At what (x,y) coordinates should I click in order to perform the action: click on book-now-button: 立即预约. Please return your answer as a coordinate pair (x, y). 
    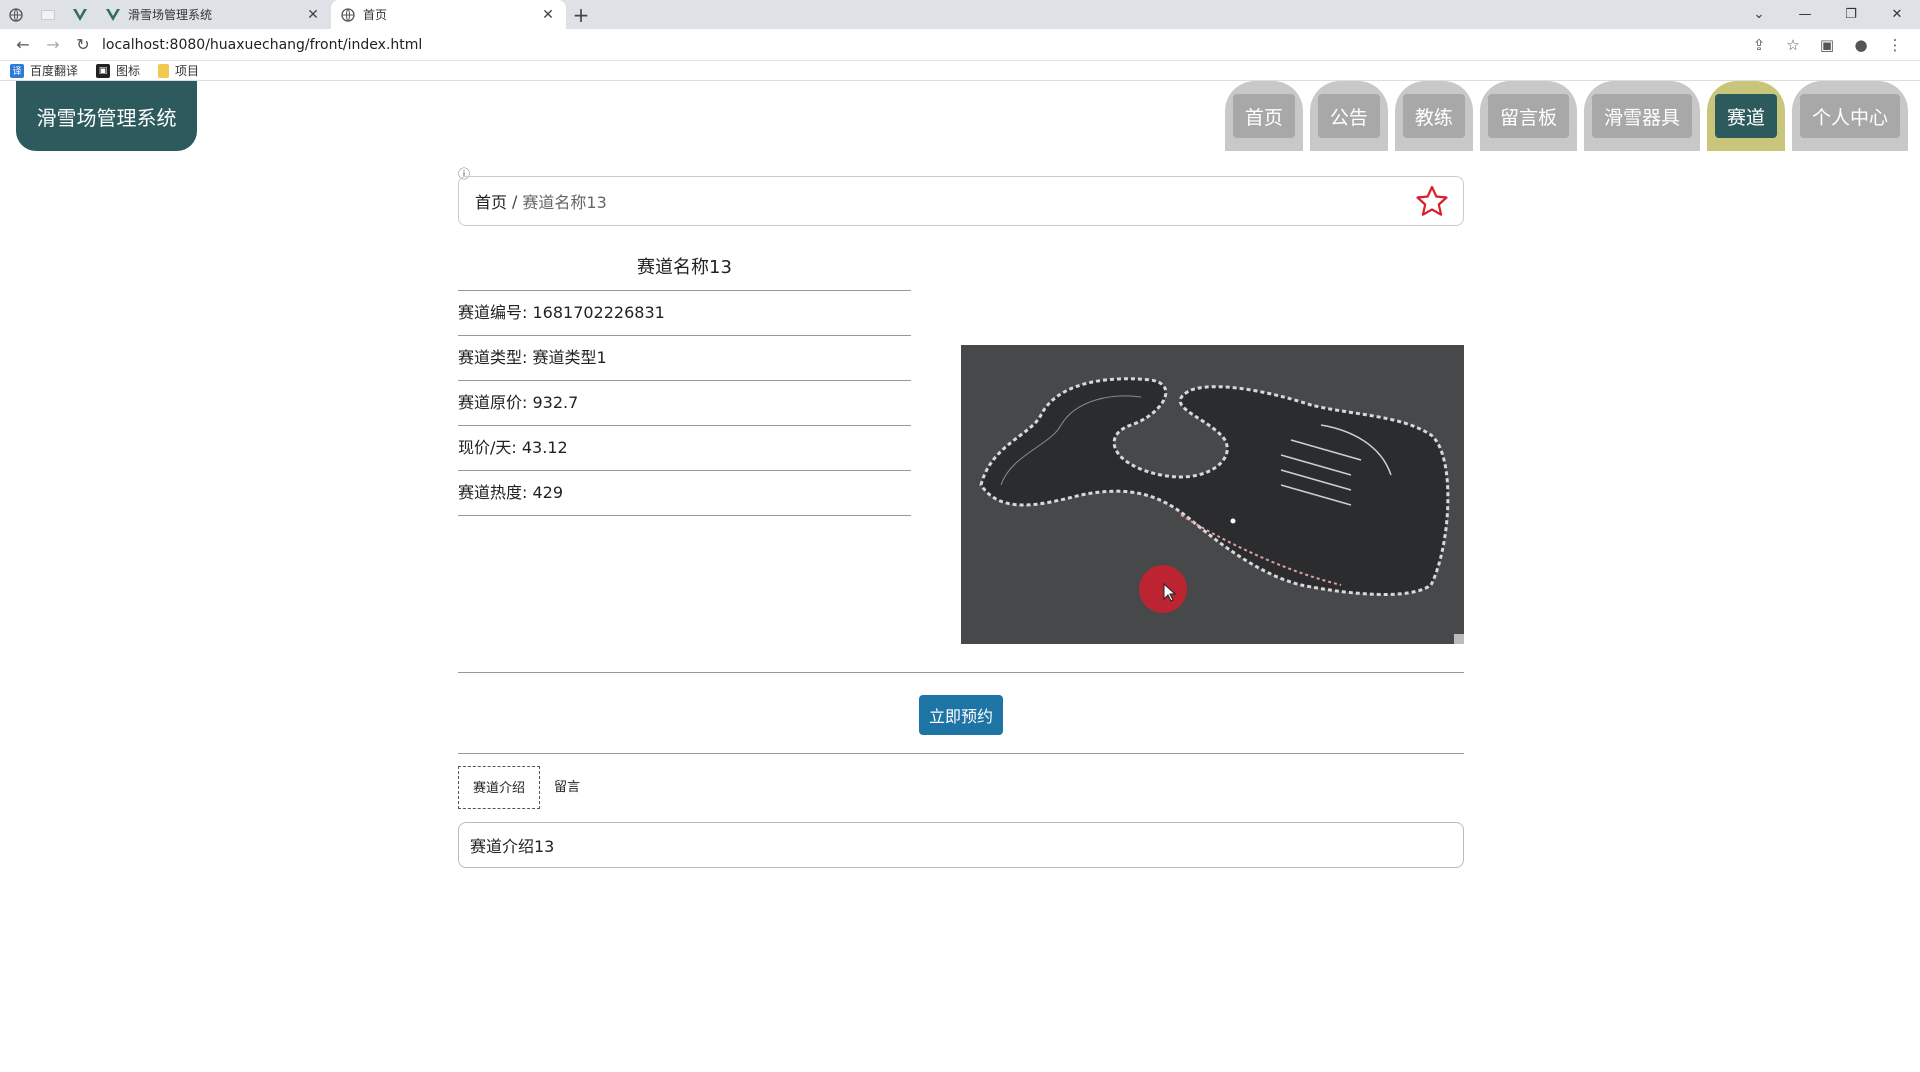
    Looking at the image, I should click on (961, 715).